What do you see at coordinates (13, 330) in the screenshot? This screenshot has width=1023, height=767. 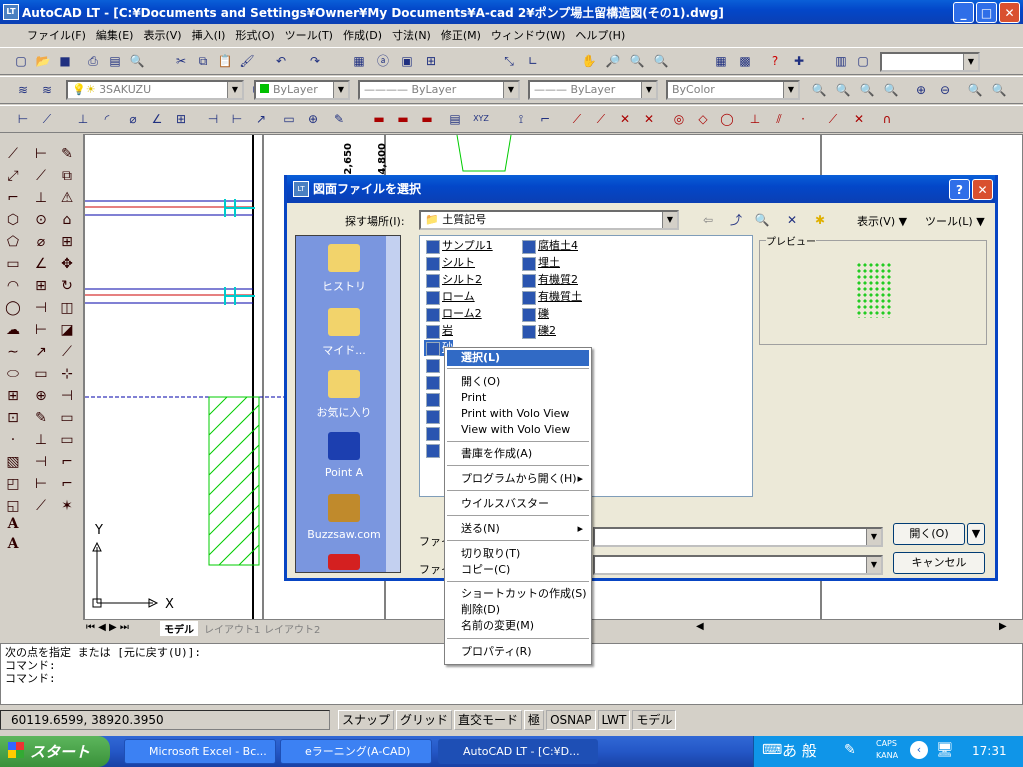 I see `revcloud-icon: ☁` at bounding box center [13, 330].